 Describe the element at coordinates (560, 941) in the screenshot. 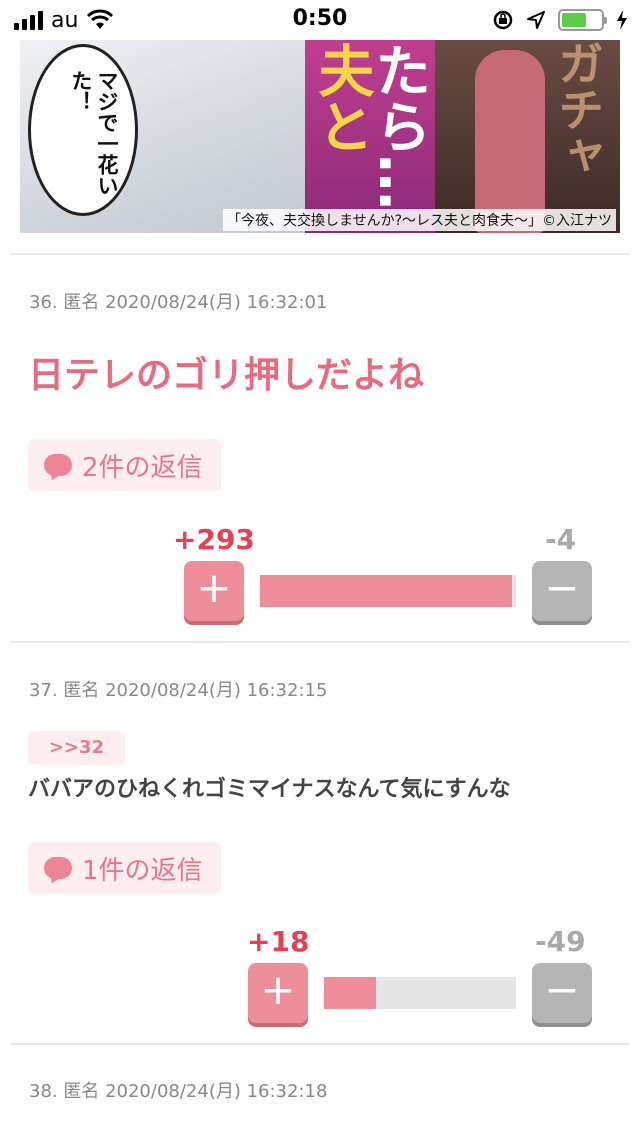

I see `minus-count: -49` at that location.